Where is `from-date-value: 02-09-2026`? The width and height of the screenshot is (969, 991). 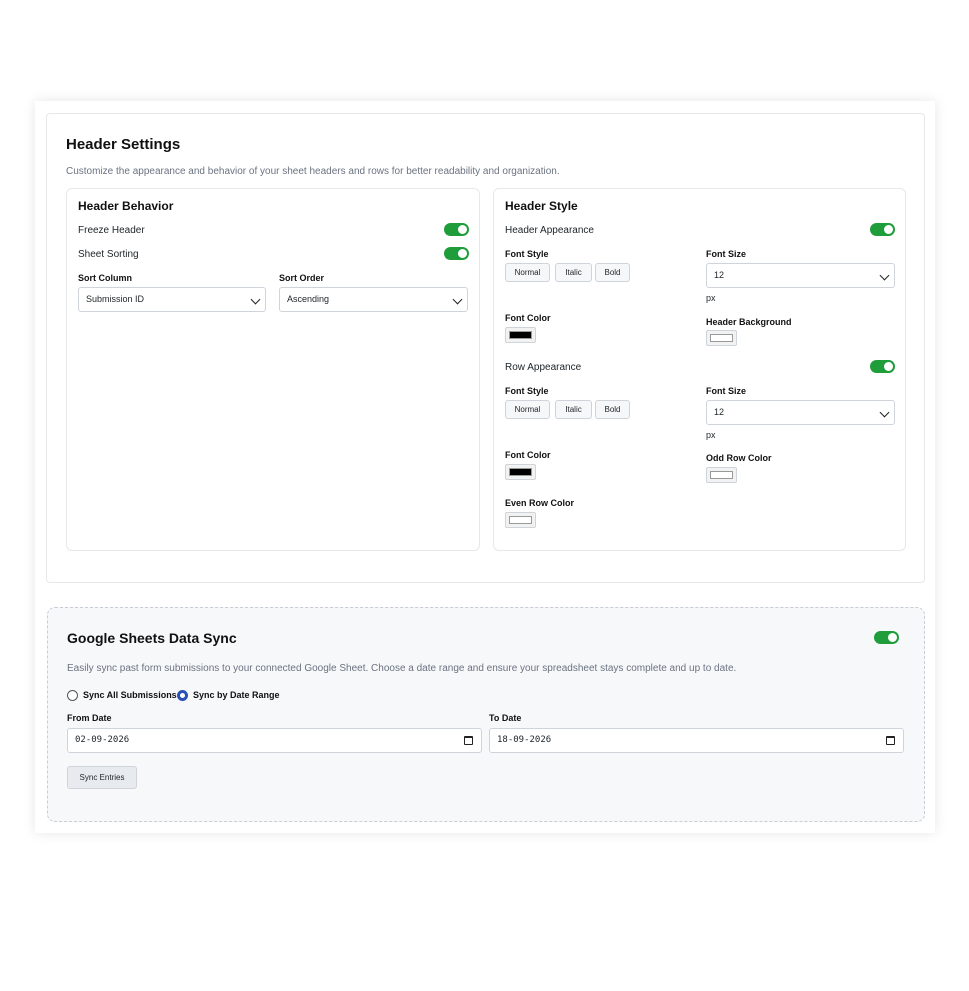
from-date-value: 02-09-2026 is located at coordinates (102, 740).